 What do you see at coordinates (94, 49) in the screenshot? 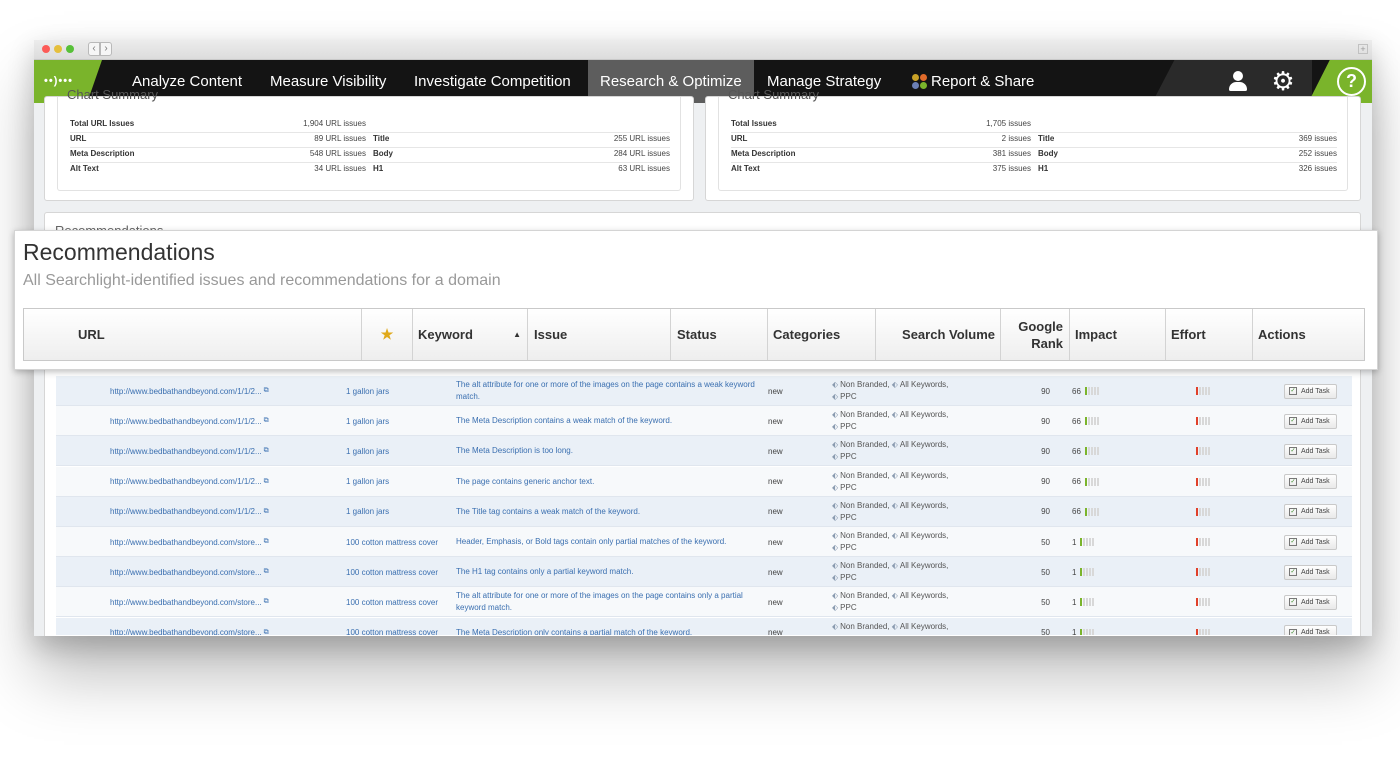
I see `back-arrow-icon: ‹` at bounding box center [94, 49].